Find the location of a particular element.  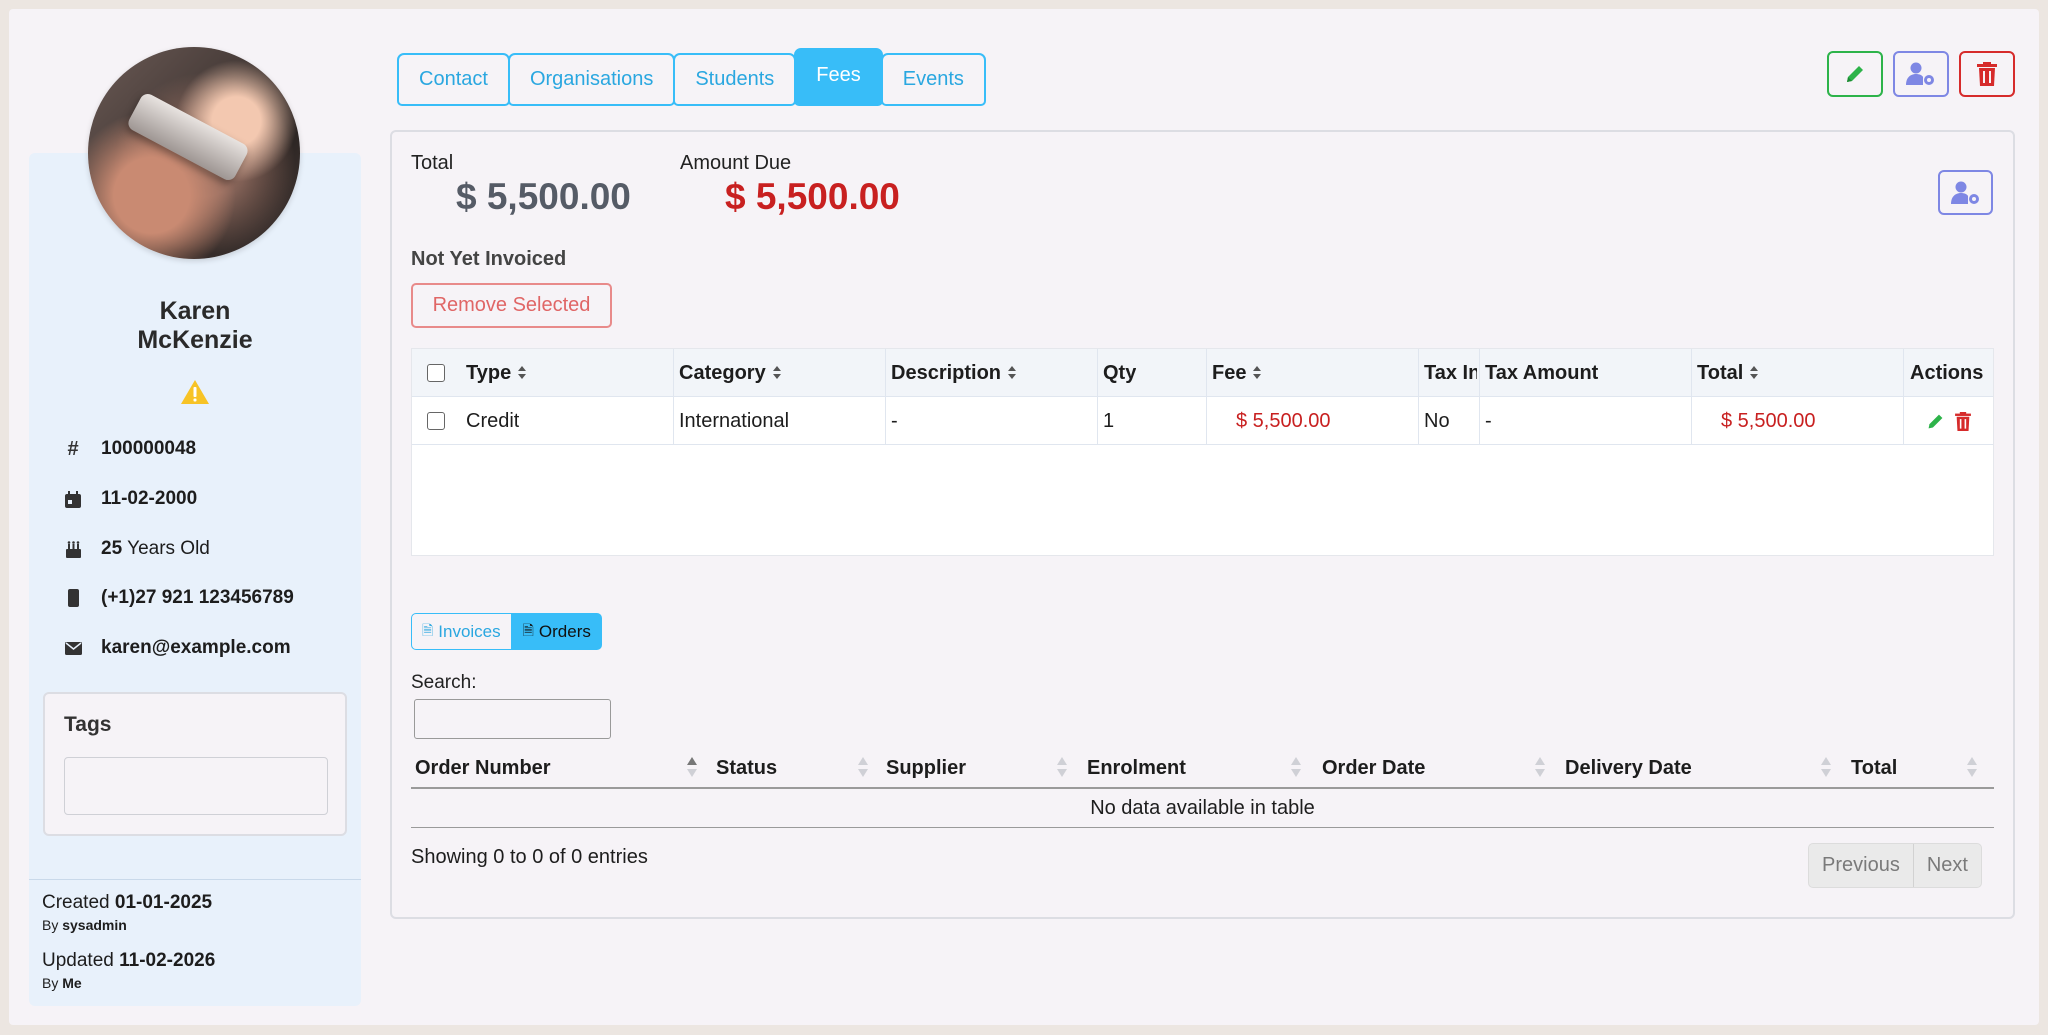

profile-name: Karen McKenzie is located at coordinates (195, 326).